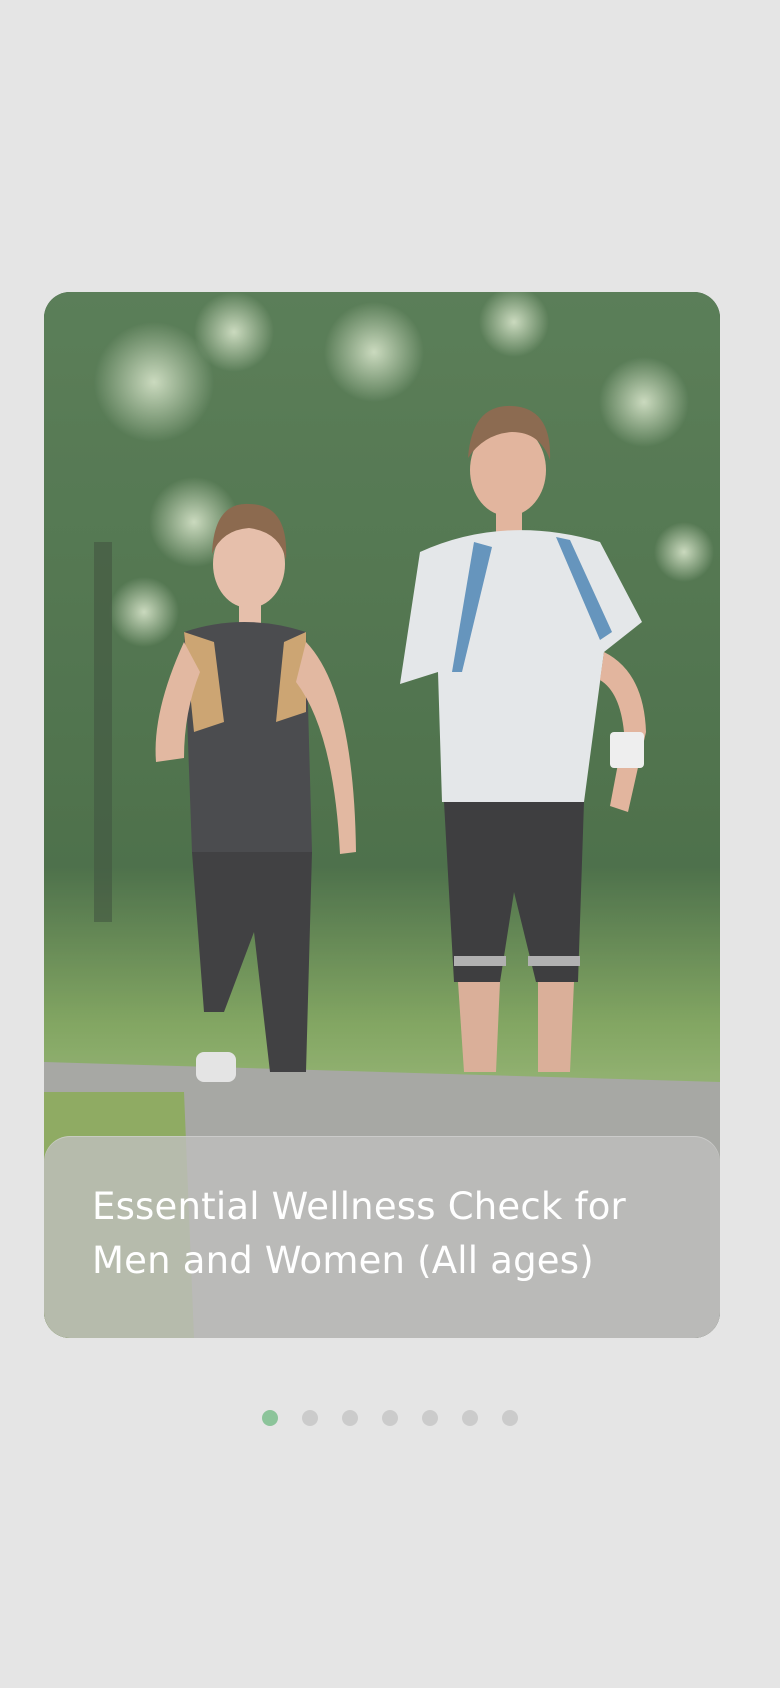 Image resolution: width=780 pixels, height=1688 pixels. I want to click on pagination-dots, so click(390, 1418).